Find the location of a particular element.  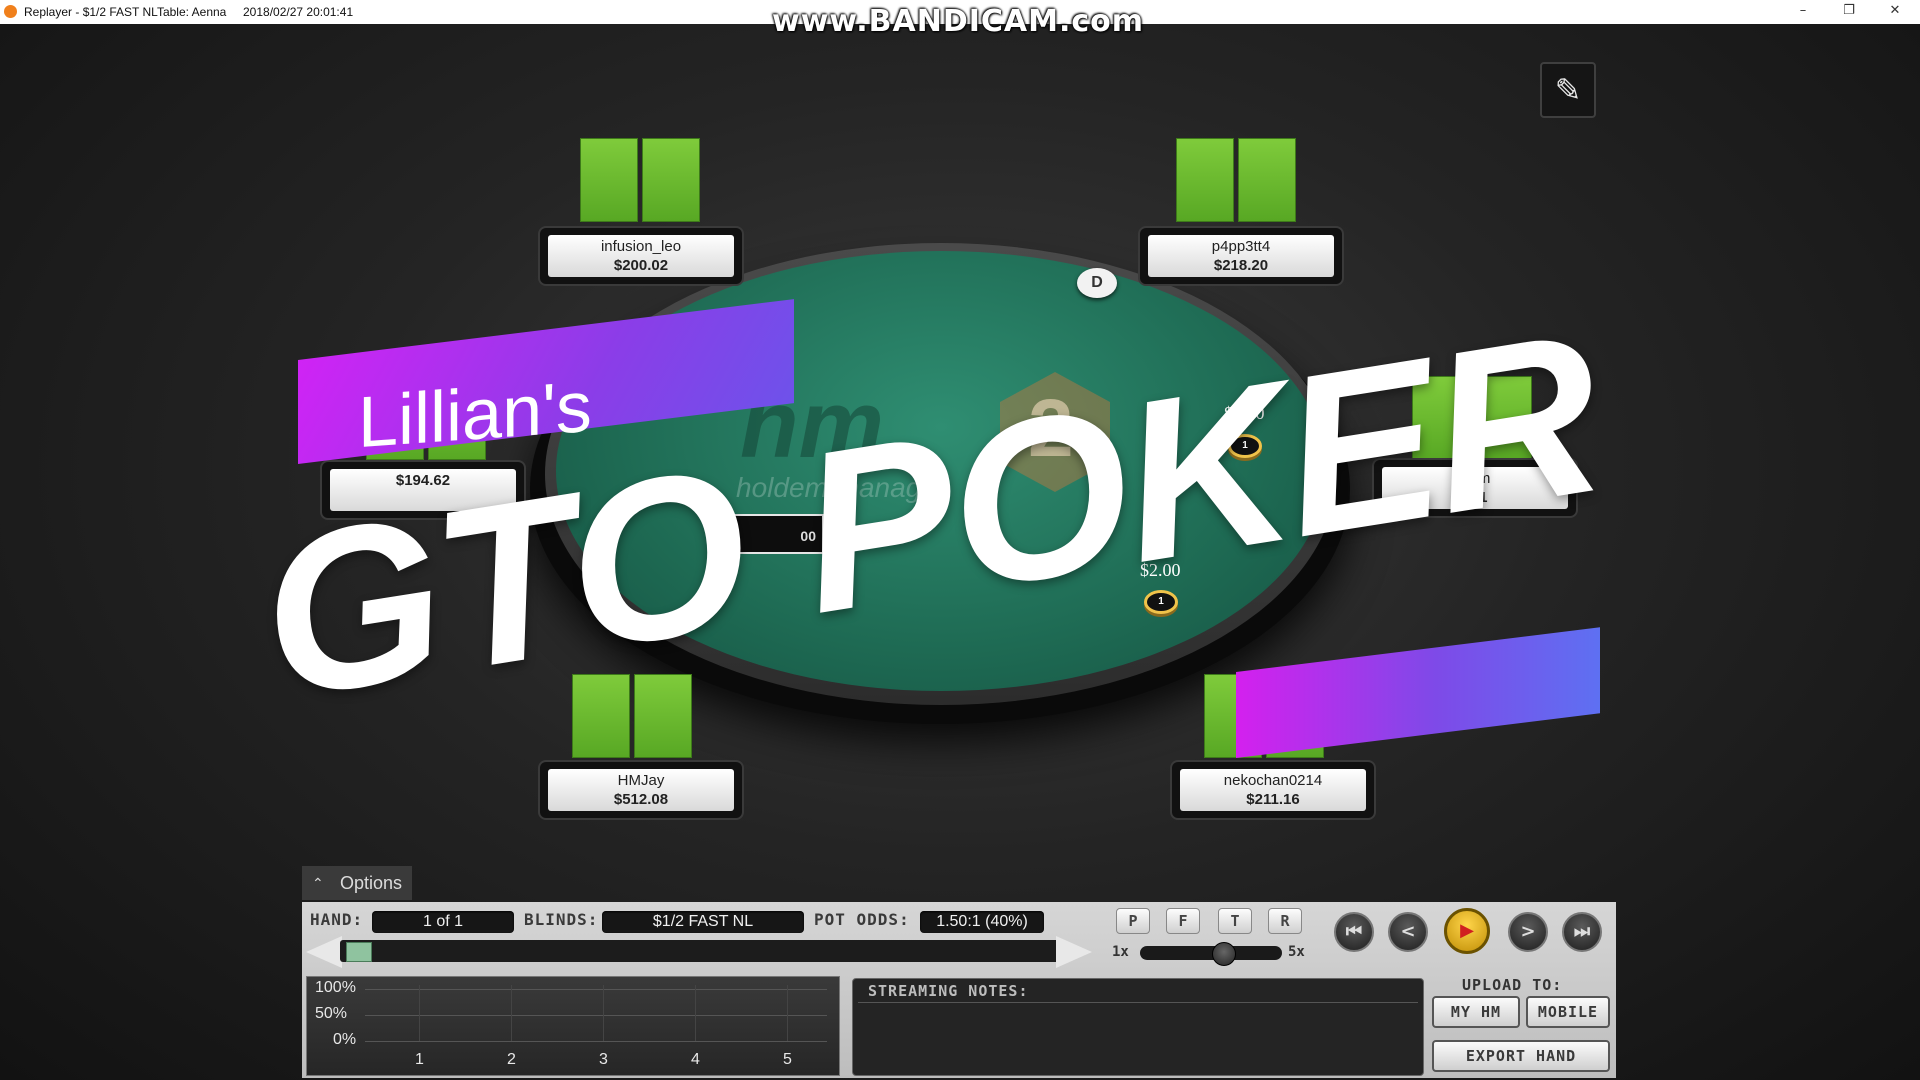

player-stack: $512.08 is located at coordinates (641, 799).